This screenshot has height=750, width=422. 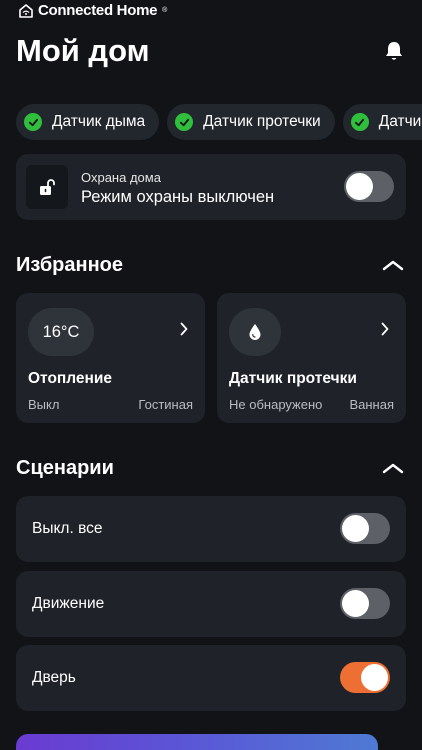 What do you see at coordinates (61, 332) in the screenshot?
I see `temperature-badge: 16°C` at bounding box center [61, 332].